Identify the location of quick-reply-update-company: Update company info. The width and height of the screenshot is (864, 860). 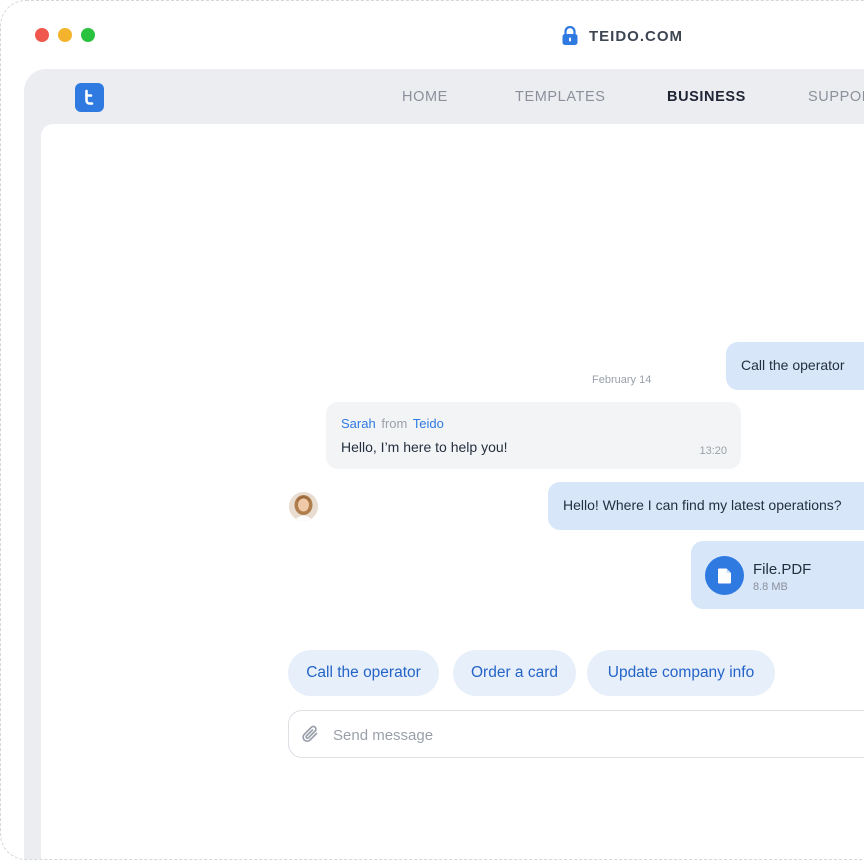
(681, 673).